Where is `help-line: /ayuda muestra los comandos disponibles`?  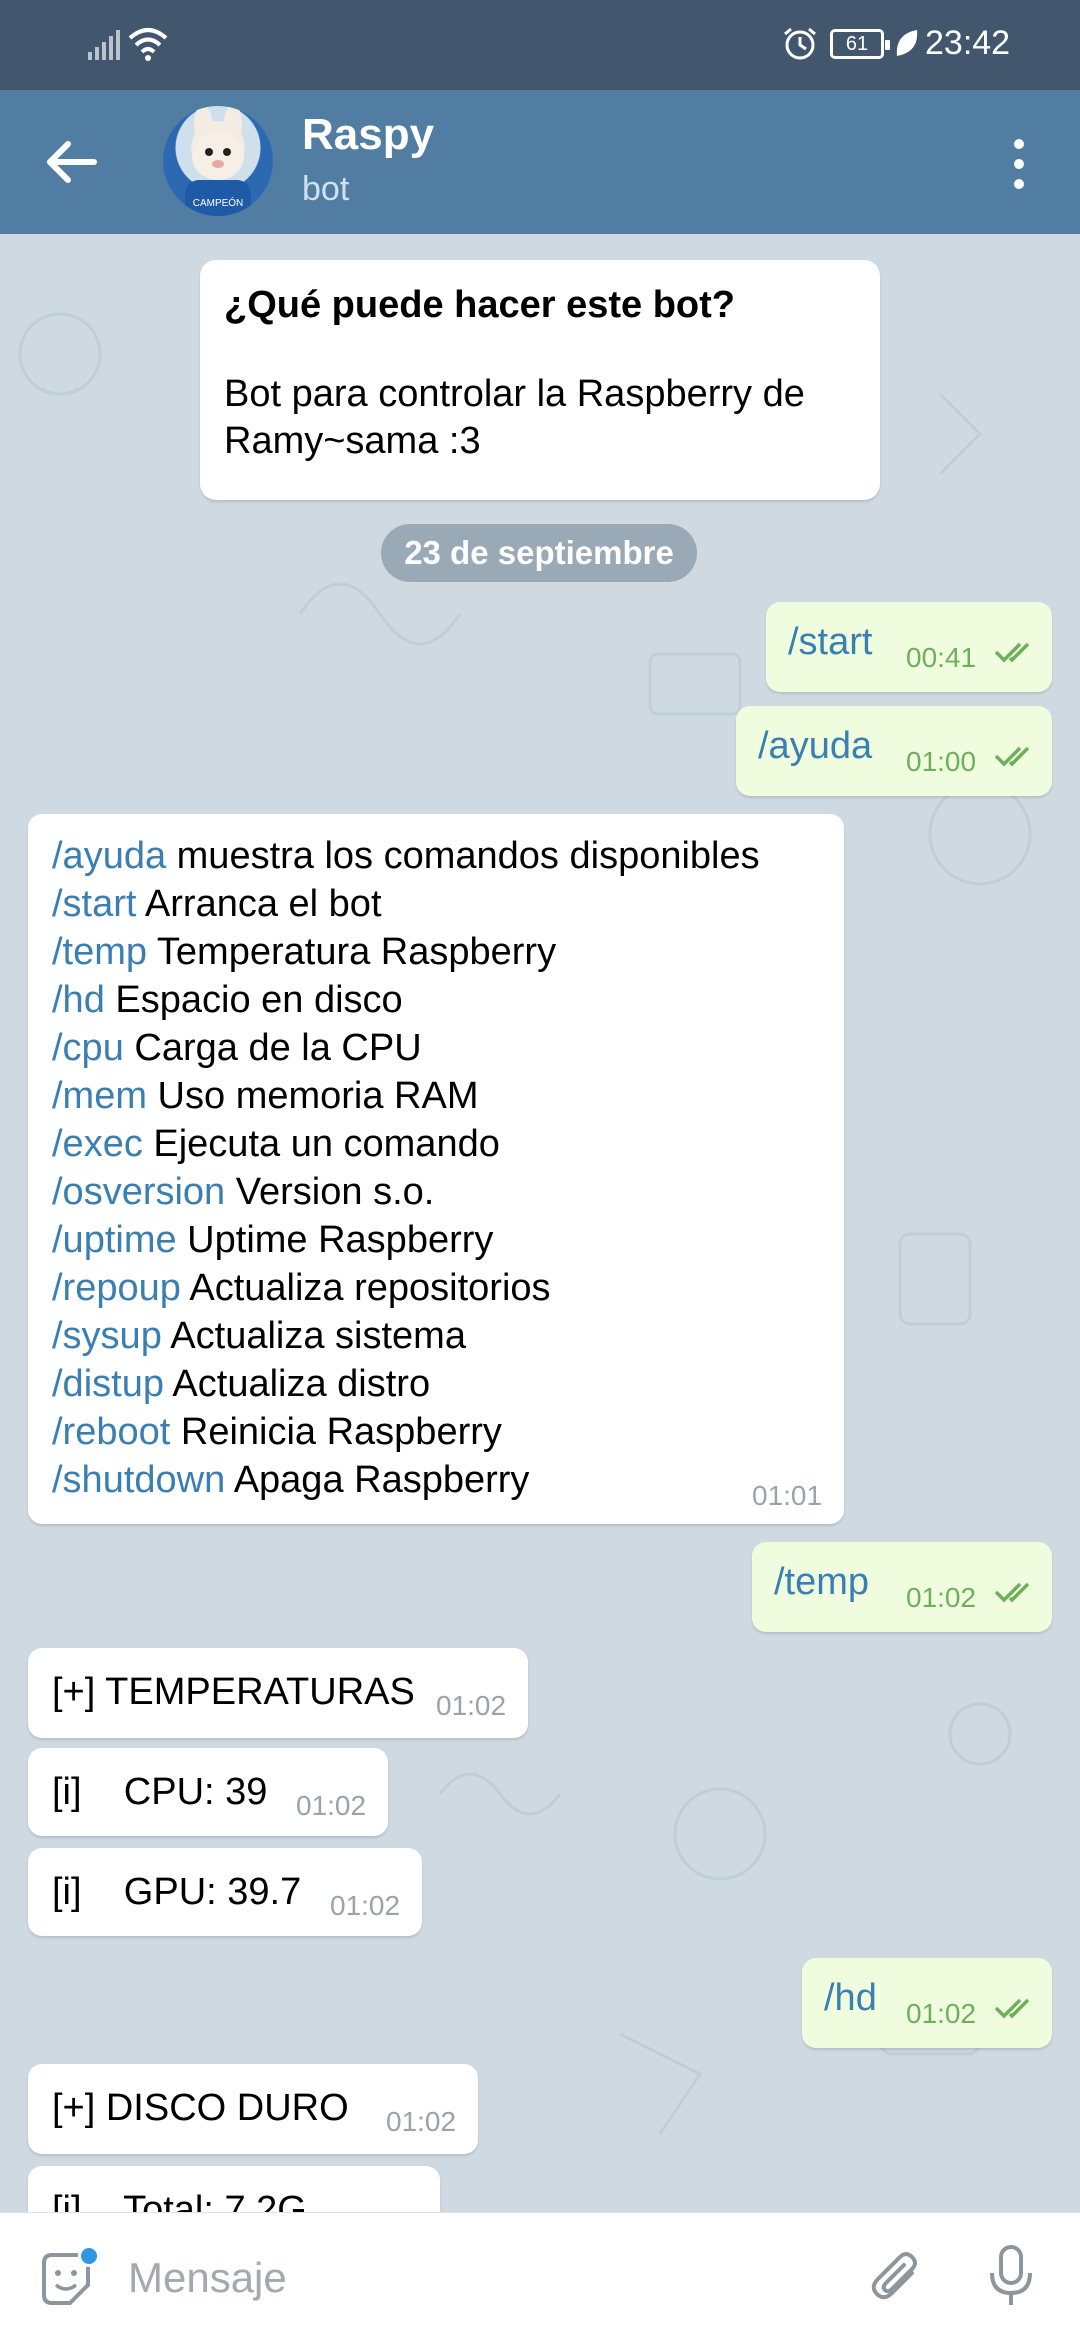 help-line: /ayuda muestra los comandos disponibles is located at coordinates (436, 856).